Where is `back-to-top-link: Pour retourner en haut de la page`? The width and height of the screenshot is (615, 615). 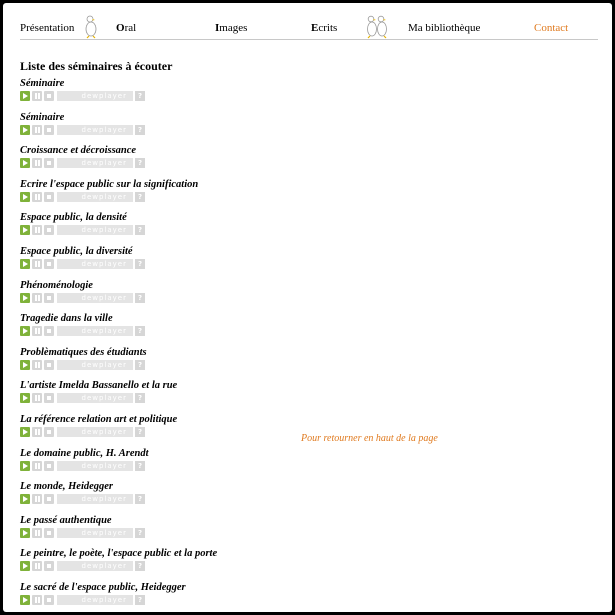 back-to-top-link: Pour retourner en haut de la page is located at coordinates (369, 438).